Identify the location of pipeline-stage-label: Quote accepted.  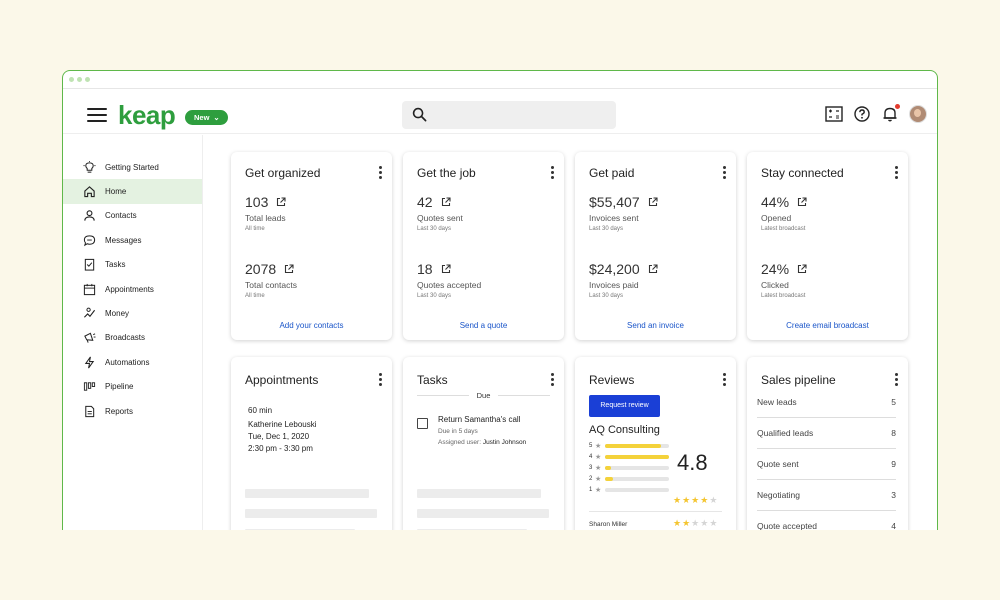
(787, 525).